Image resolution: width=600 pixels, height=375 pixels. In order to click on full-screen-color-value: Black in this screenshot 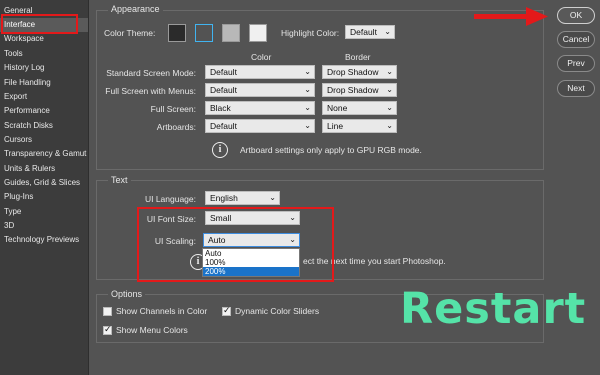, I will do `click(220, 108)`.